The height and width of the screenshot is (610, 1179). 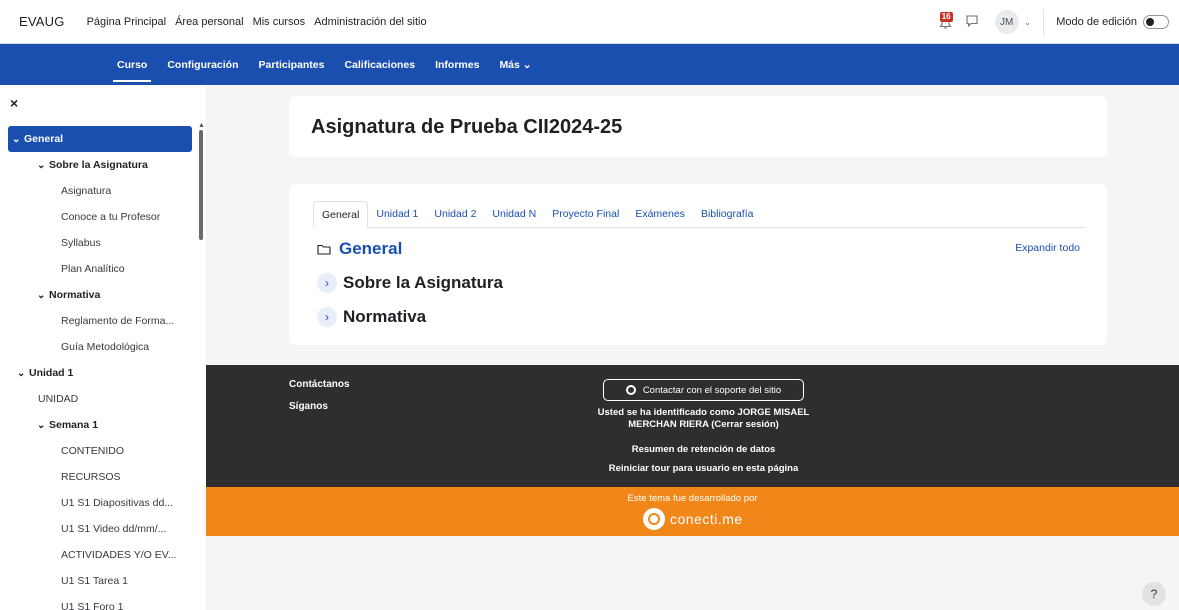 I want to click on tab-mas-dropdown: Más ⌄, so click(x=515, y=64).